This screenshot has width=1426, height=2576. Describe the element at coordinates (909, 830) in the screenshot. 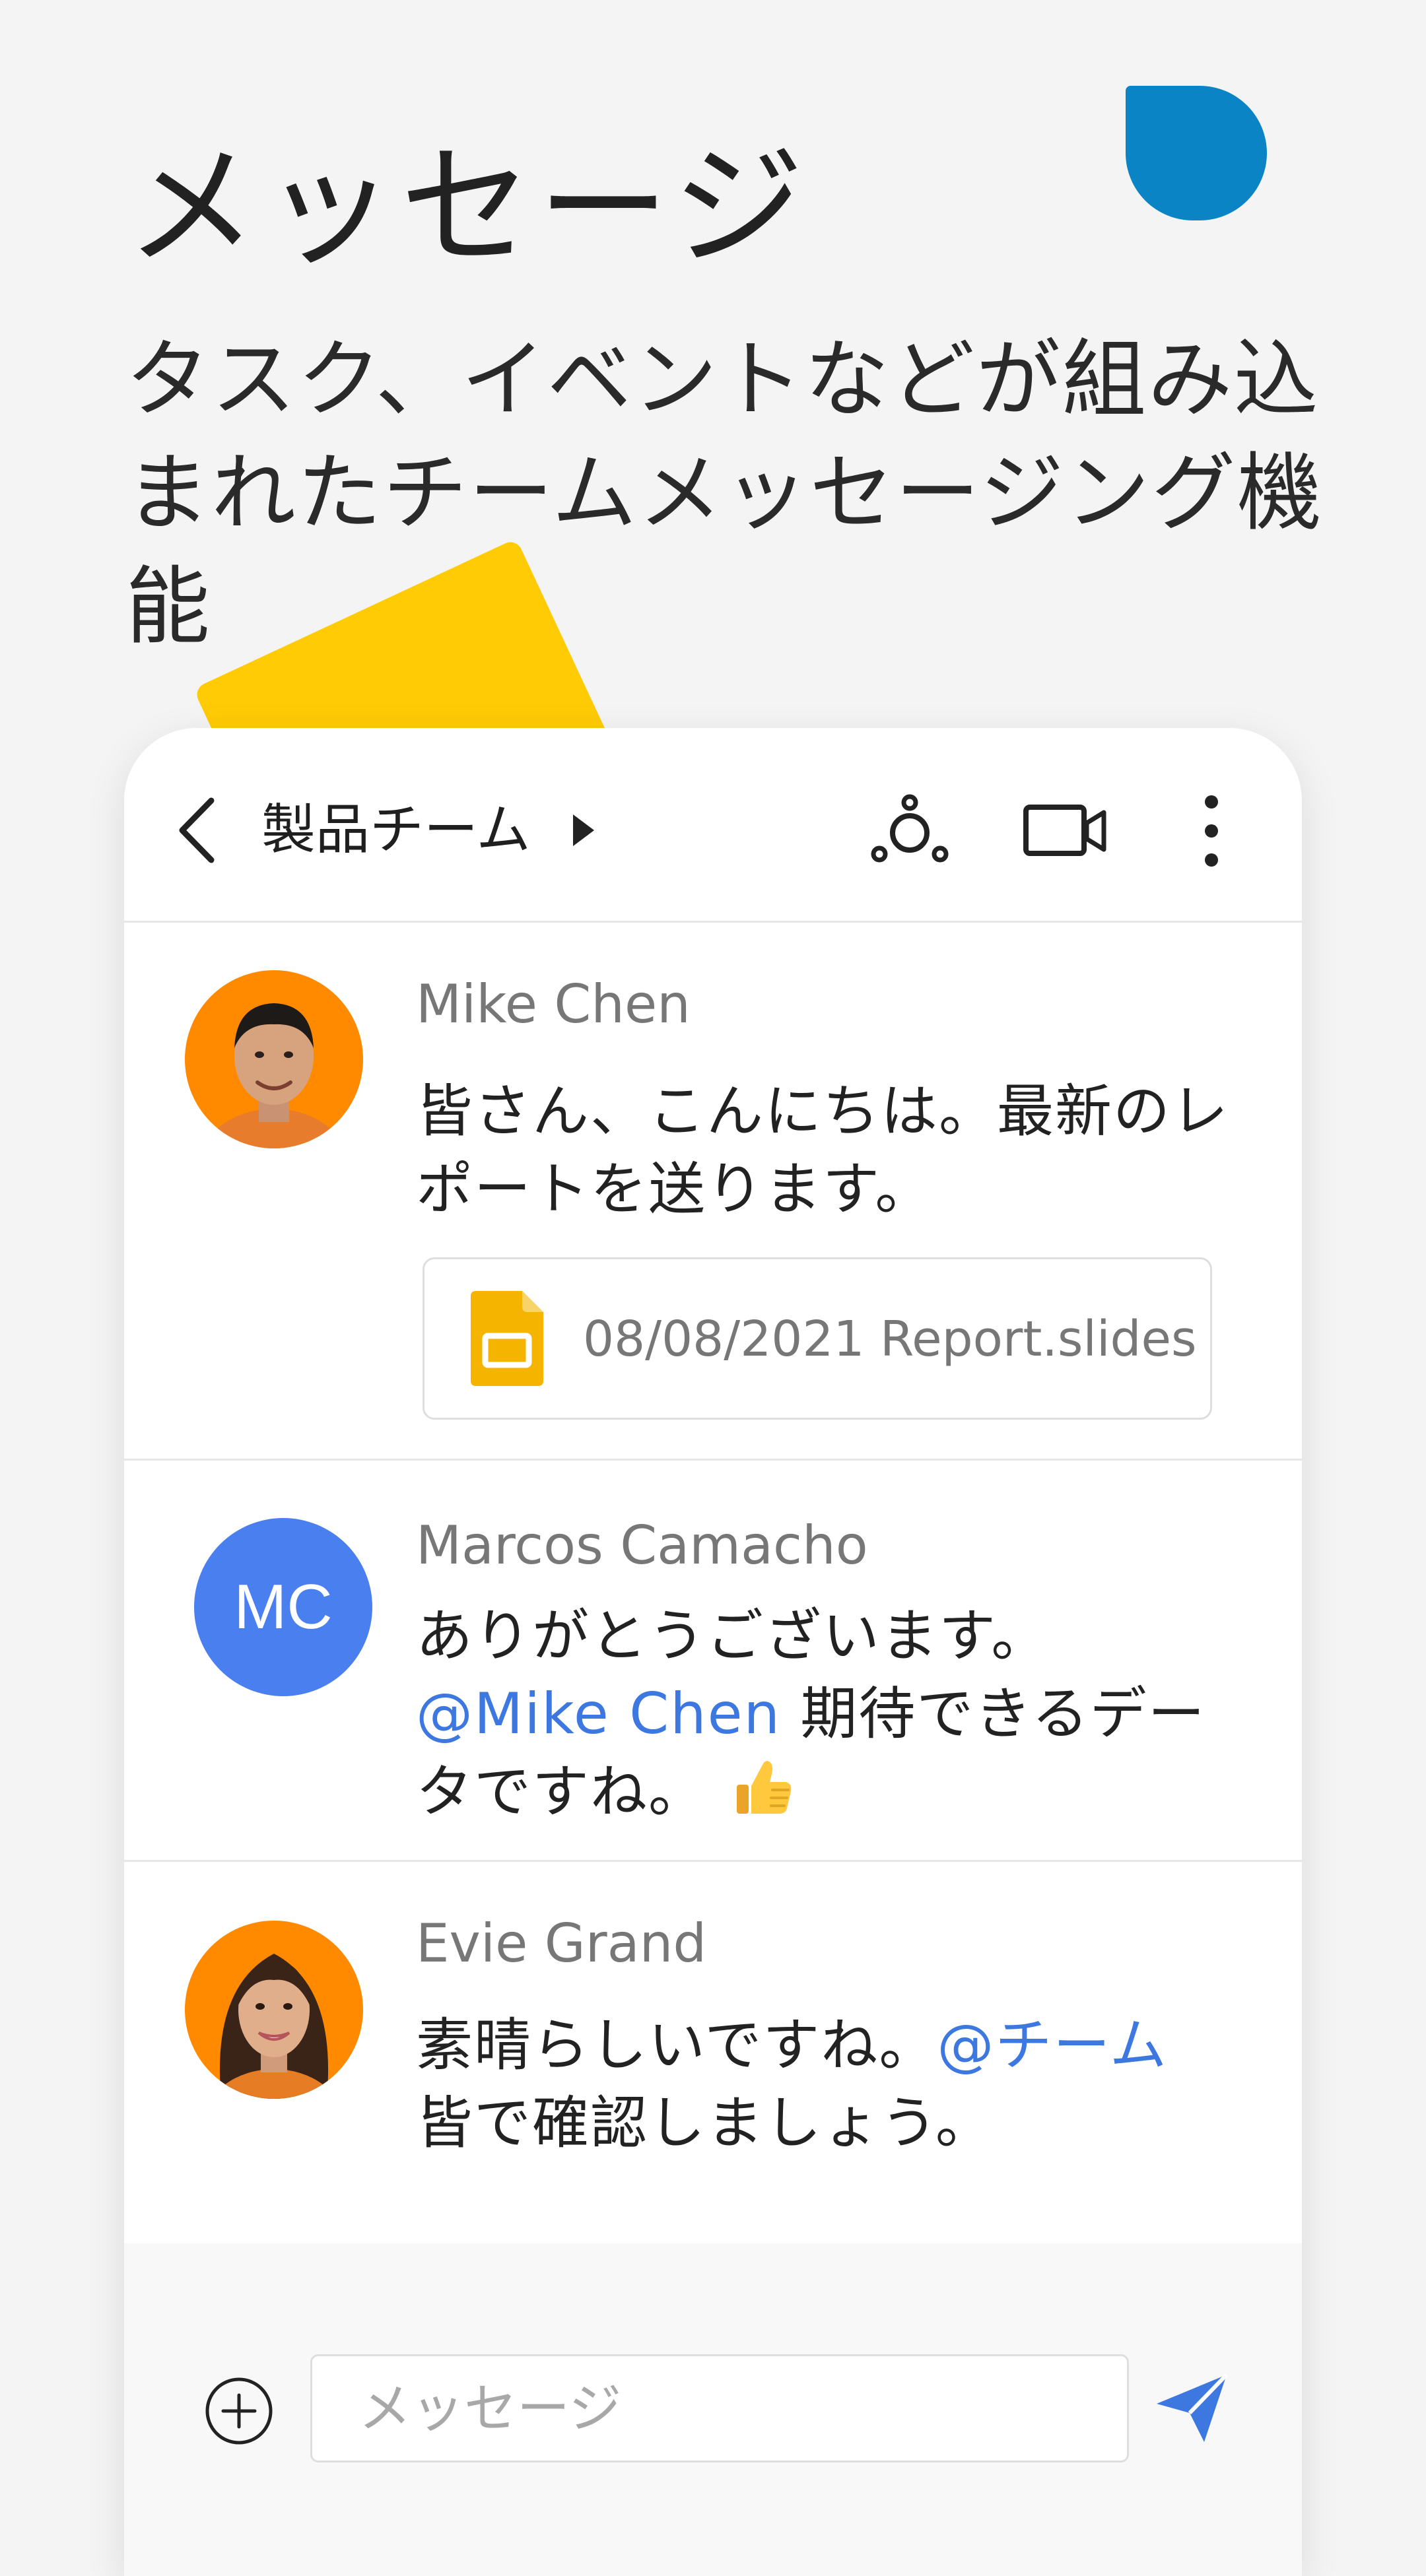

I see `people-icon` at that location.